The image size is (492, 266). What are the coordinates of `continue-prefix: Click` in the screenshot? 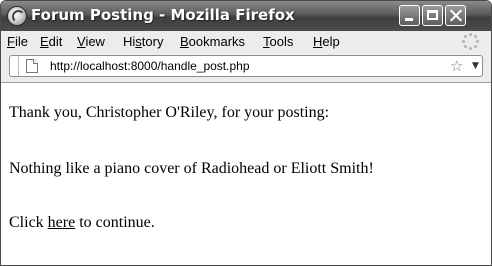 It's located at (28, 222).